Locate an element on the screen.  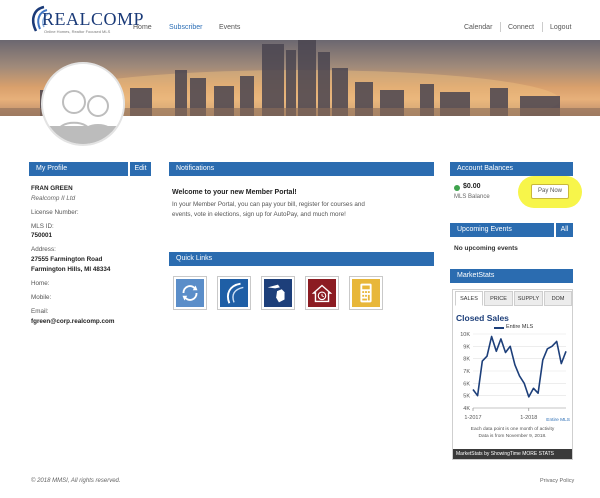
email-value: fgreen@corp.realcomp.com is located at coordinates (72, 321).